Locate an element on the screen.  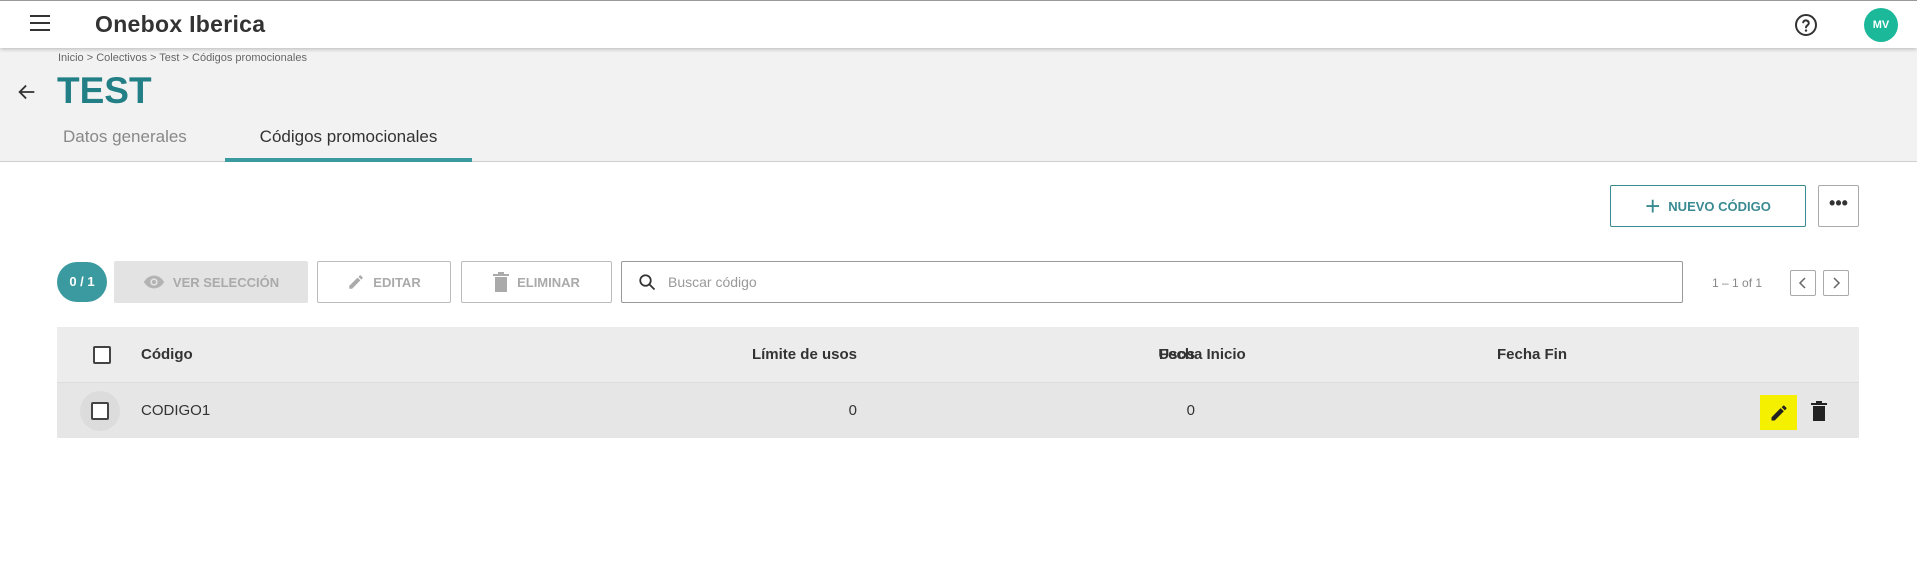
chevron-right-icon is located at coordinates (1837, 283).